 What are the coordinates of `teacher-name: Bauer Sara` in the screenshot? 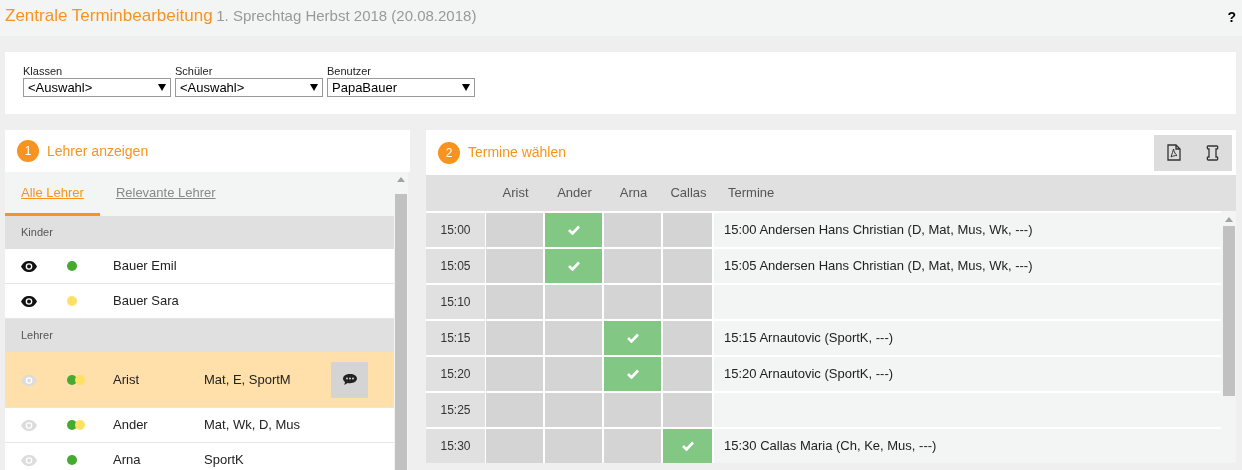 It's located at (146, 301).